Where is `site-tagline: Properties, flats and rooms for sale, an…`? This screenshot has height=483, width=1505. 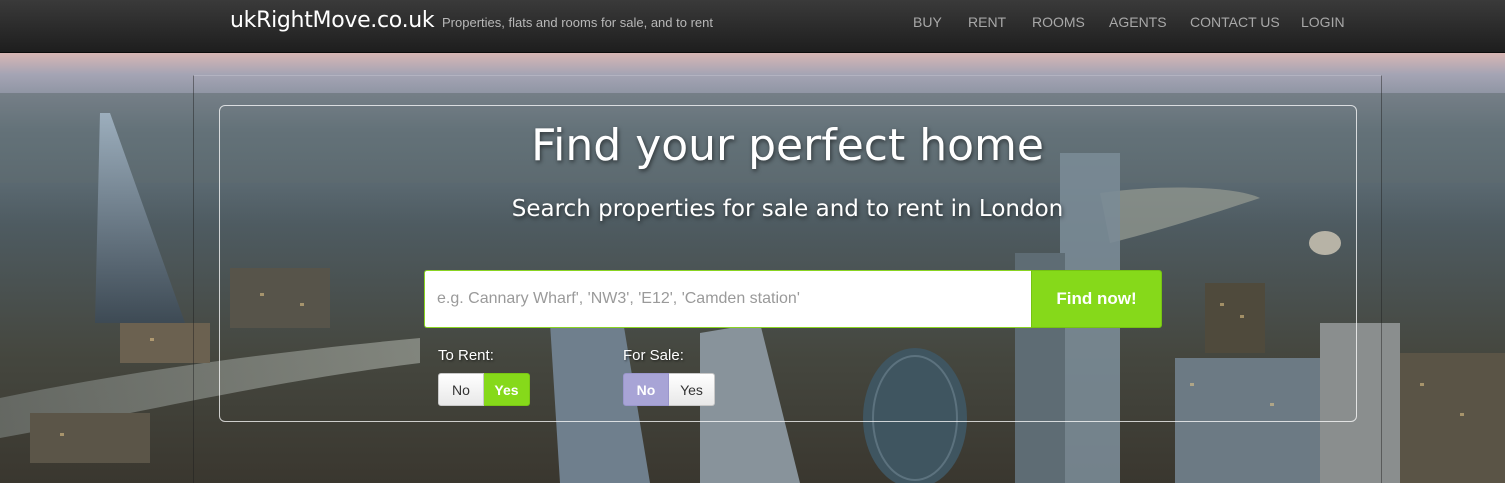 site-tagline: Properties, flats and rooms for sale, an… is located at coordinates (577, 22).